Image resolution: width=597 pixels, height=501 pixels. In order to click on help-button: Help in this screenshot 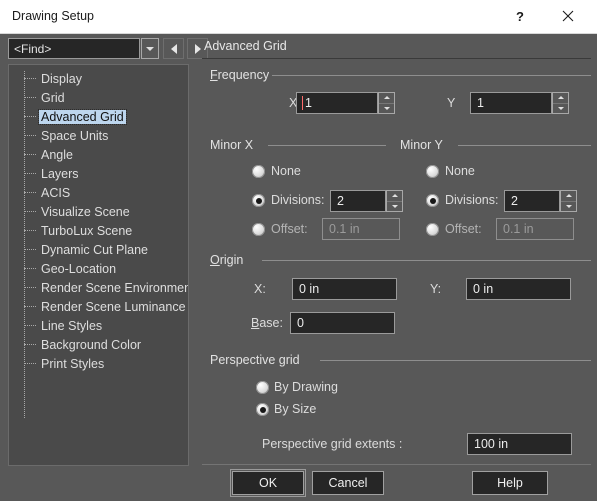, I will do `click(510, 483)`.